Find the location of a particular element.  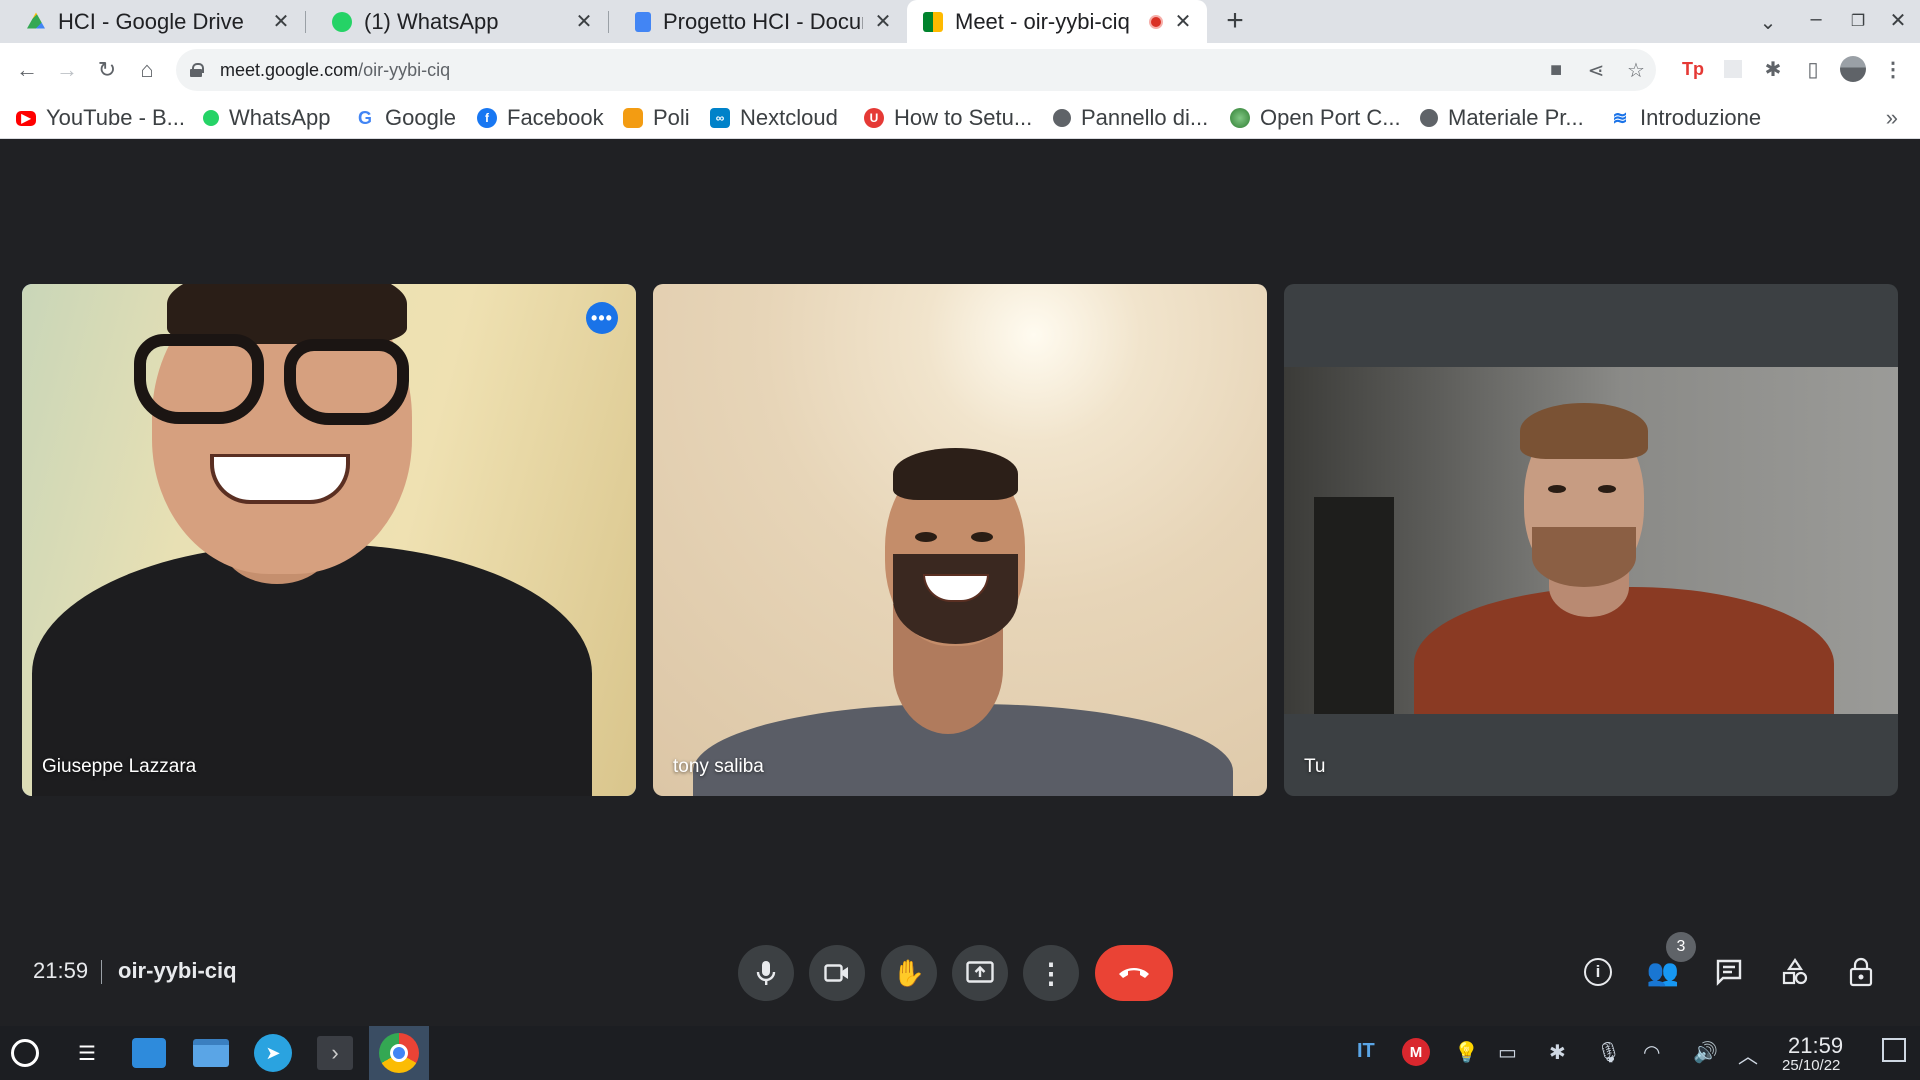

tab-search-icon: ⌄ is located at coordinates (1768, 22).